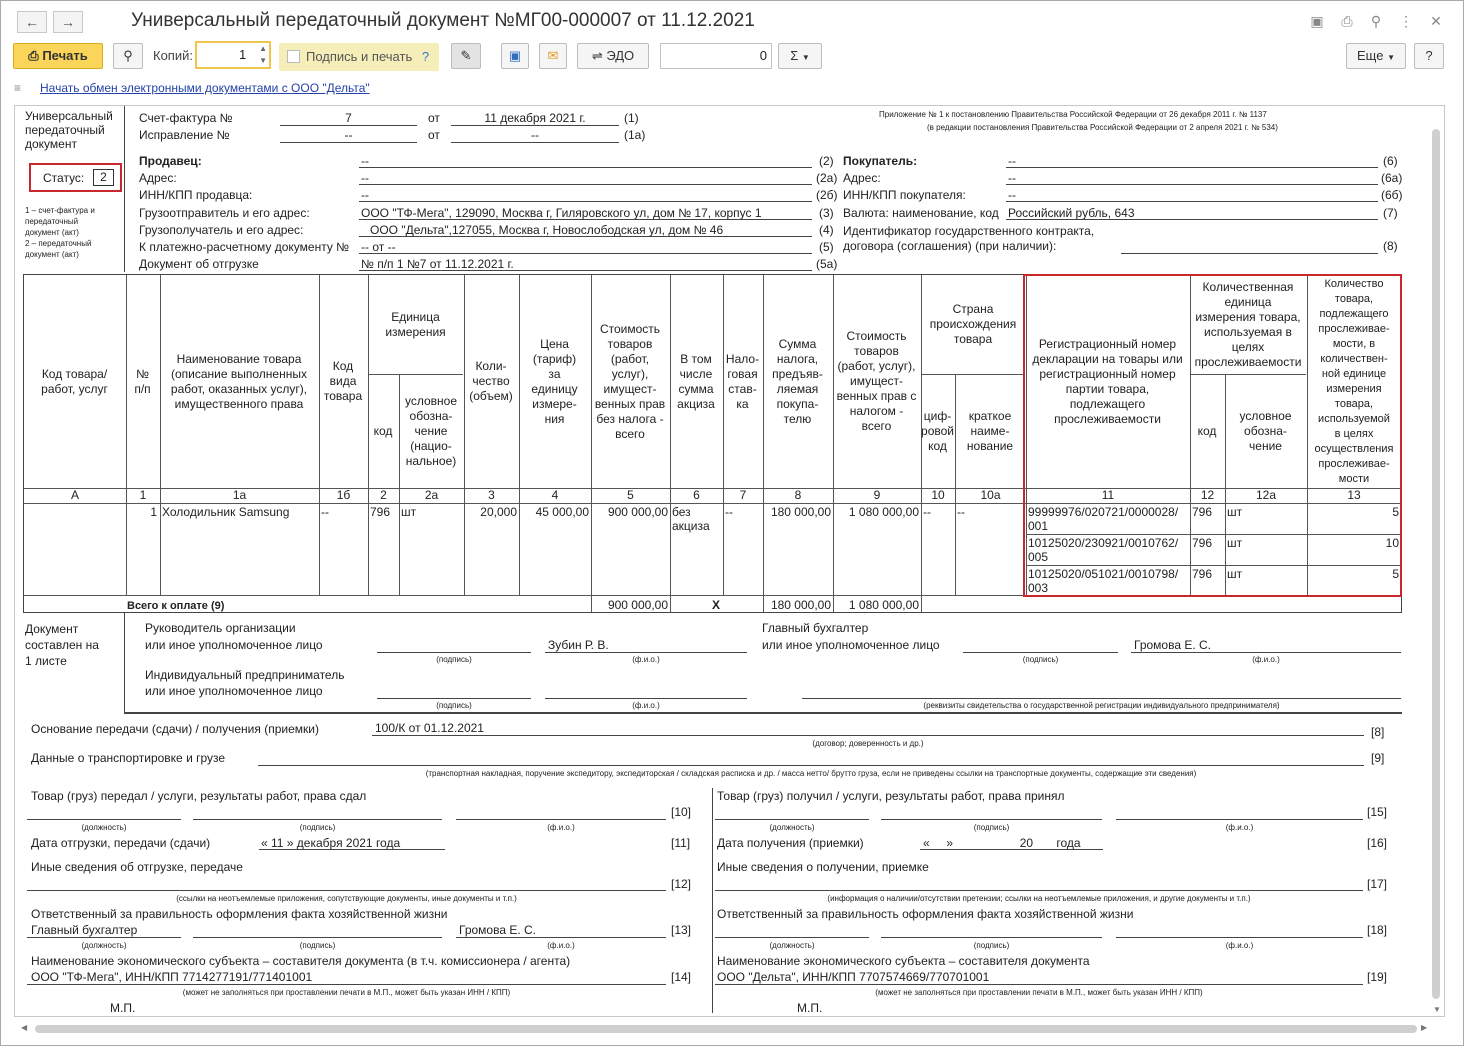 Image resolution: width=1464 pixels, height=1046 pixels. Describe the element at coordinates (121, 843) in the screenshot. I see `ship-date-label: Дата отгрузки, передачи (сдачи)` at that location.